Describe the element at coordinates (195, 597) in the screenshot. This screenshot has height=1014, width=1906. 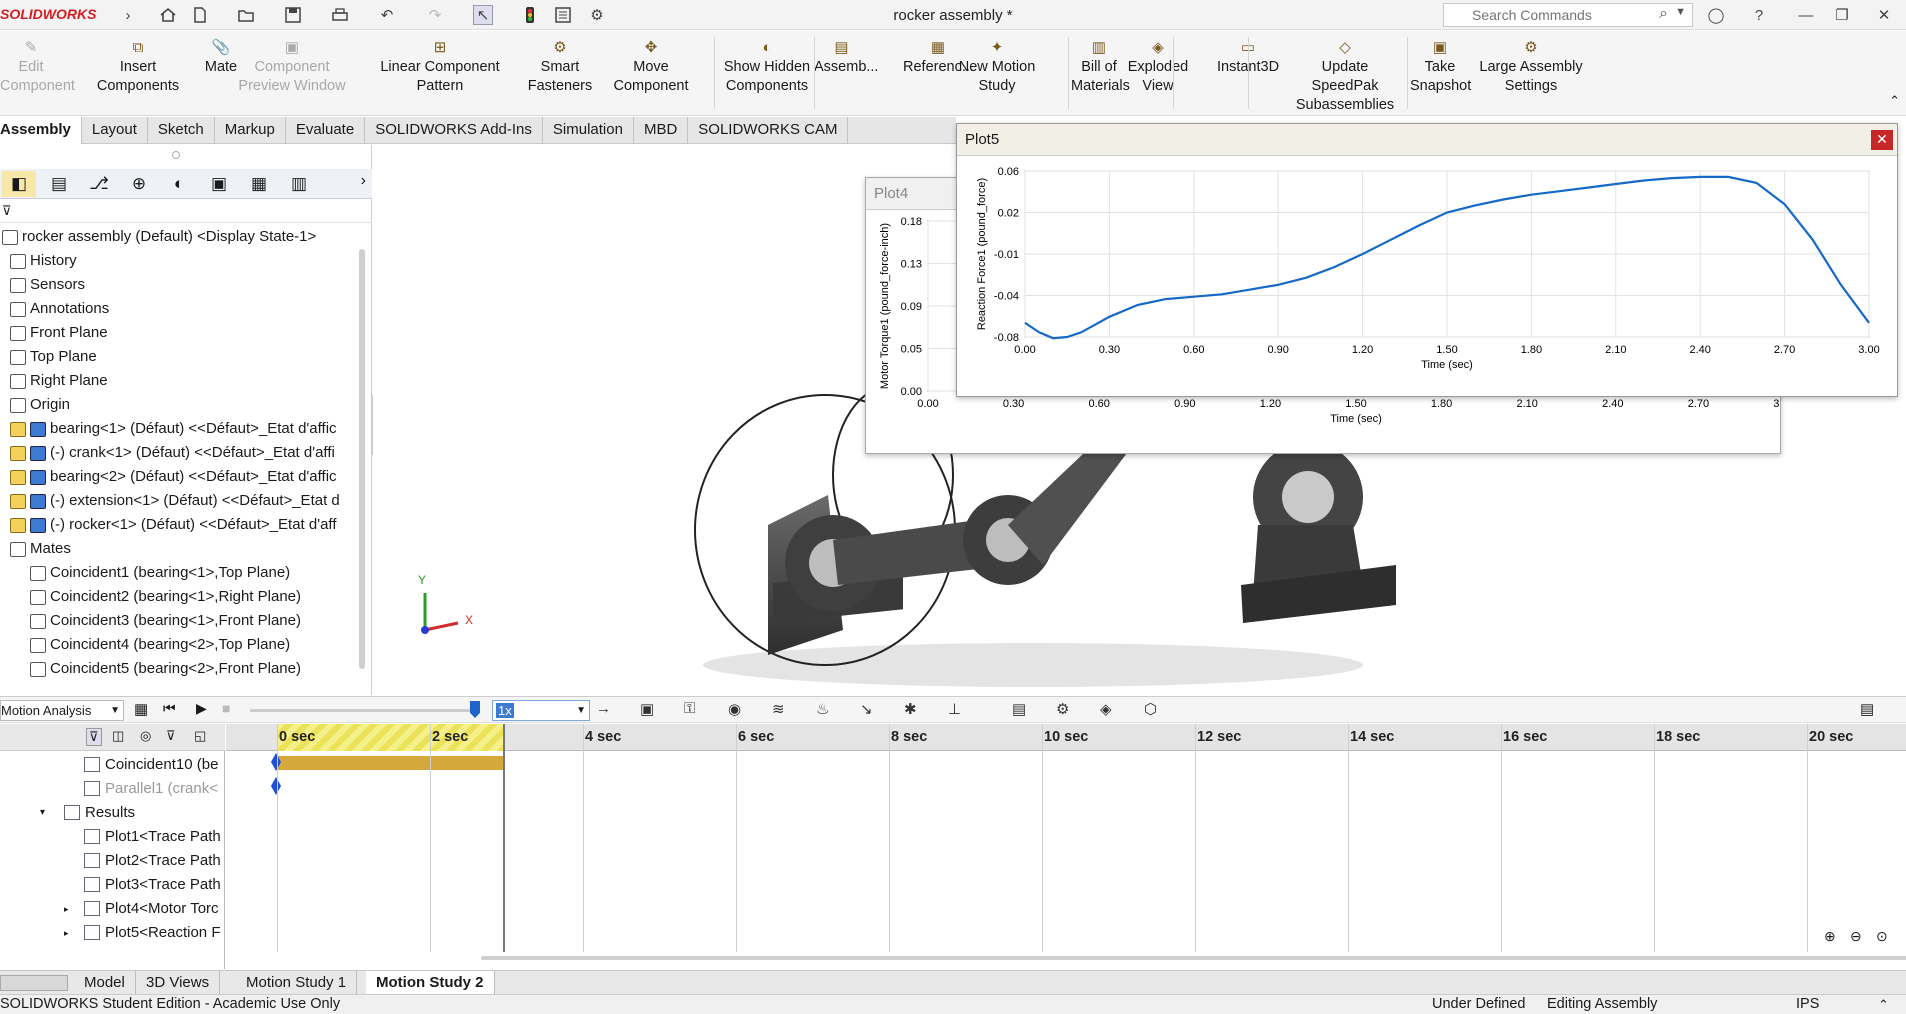
I see `tree-item: Coincident2 (bearing<1>,Right Plane)` at that location.